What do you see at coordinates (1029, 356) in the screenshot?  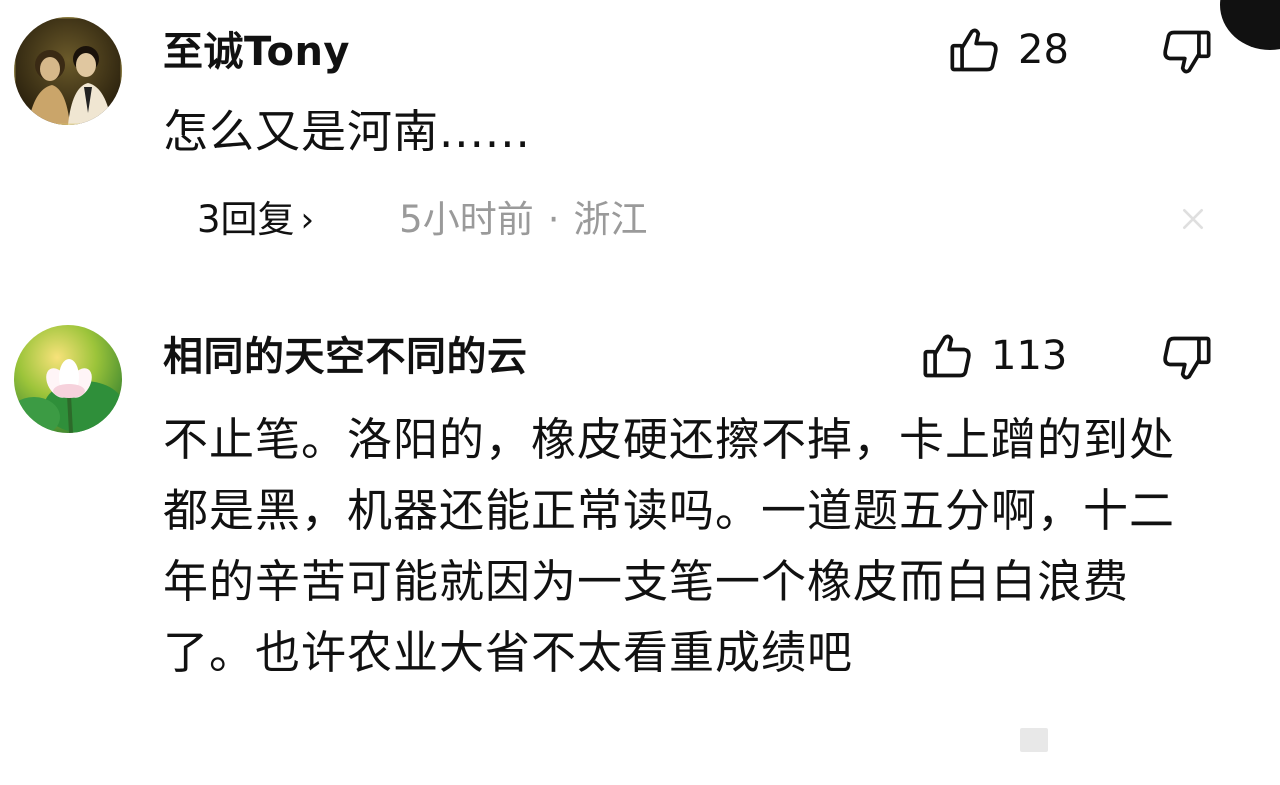 I see `like-count: 113` at bounding box center [1029, 356].